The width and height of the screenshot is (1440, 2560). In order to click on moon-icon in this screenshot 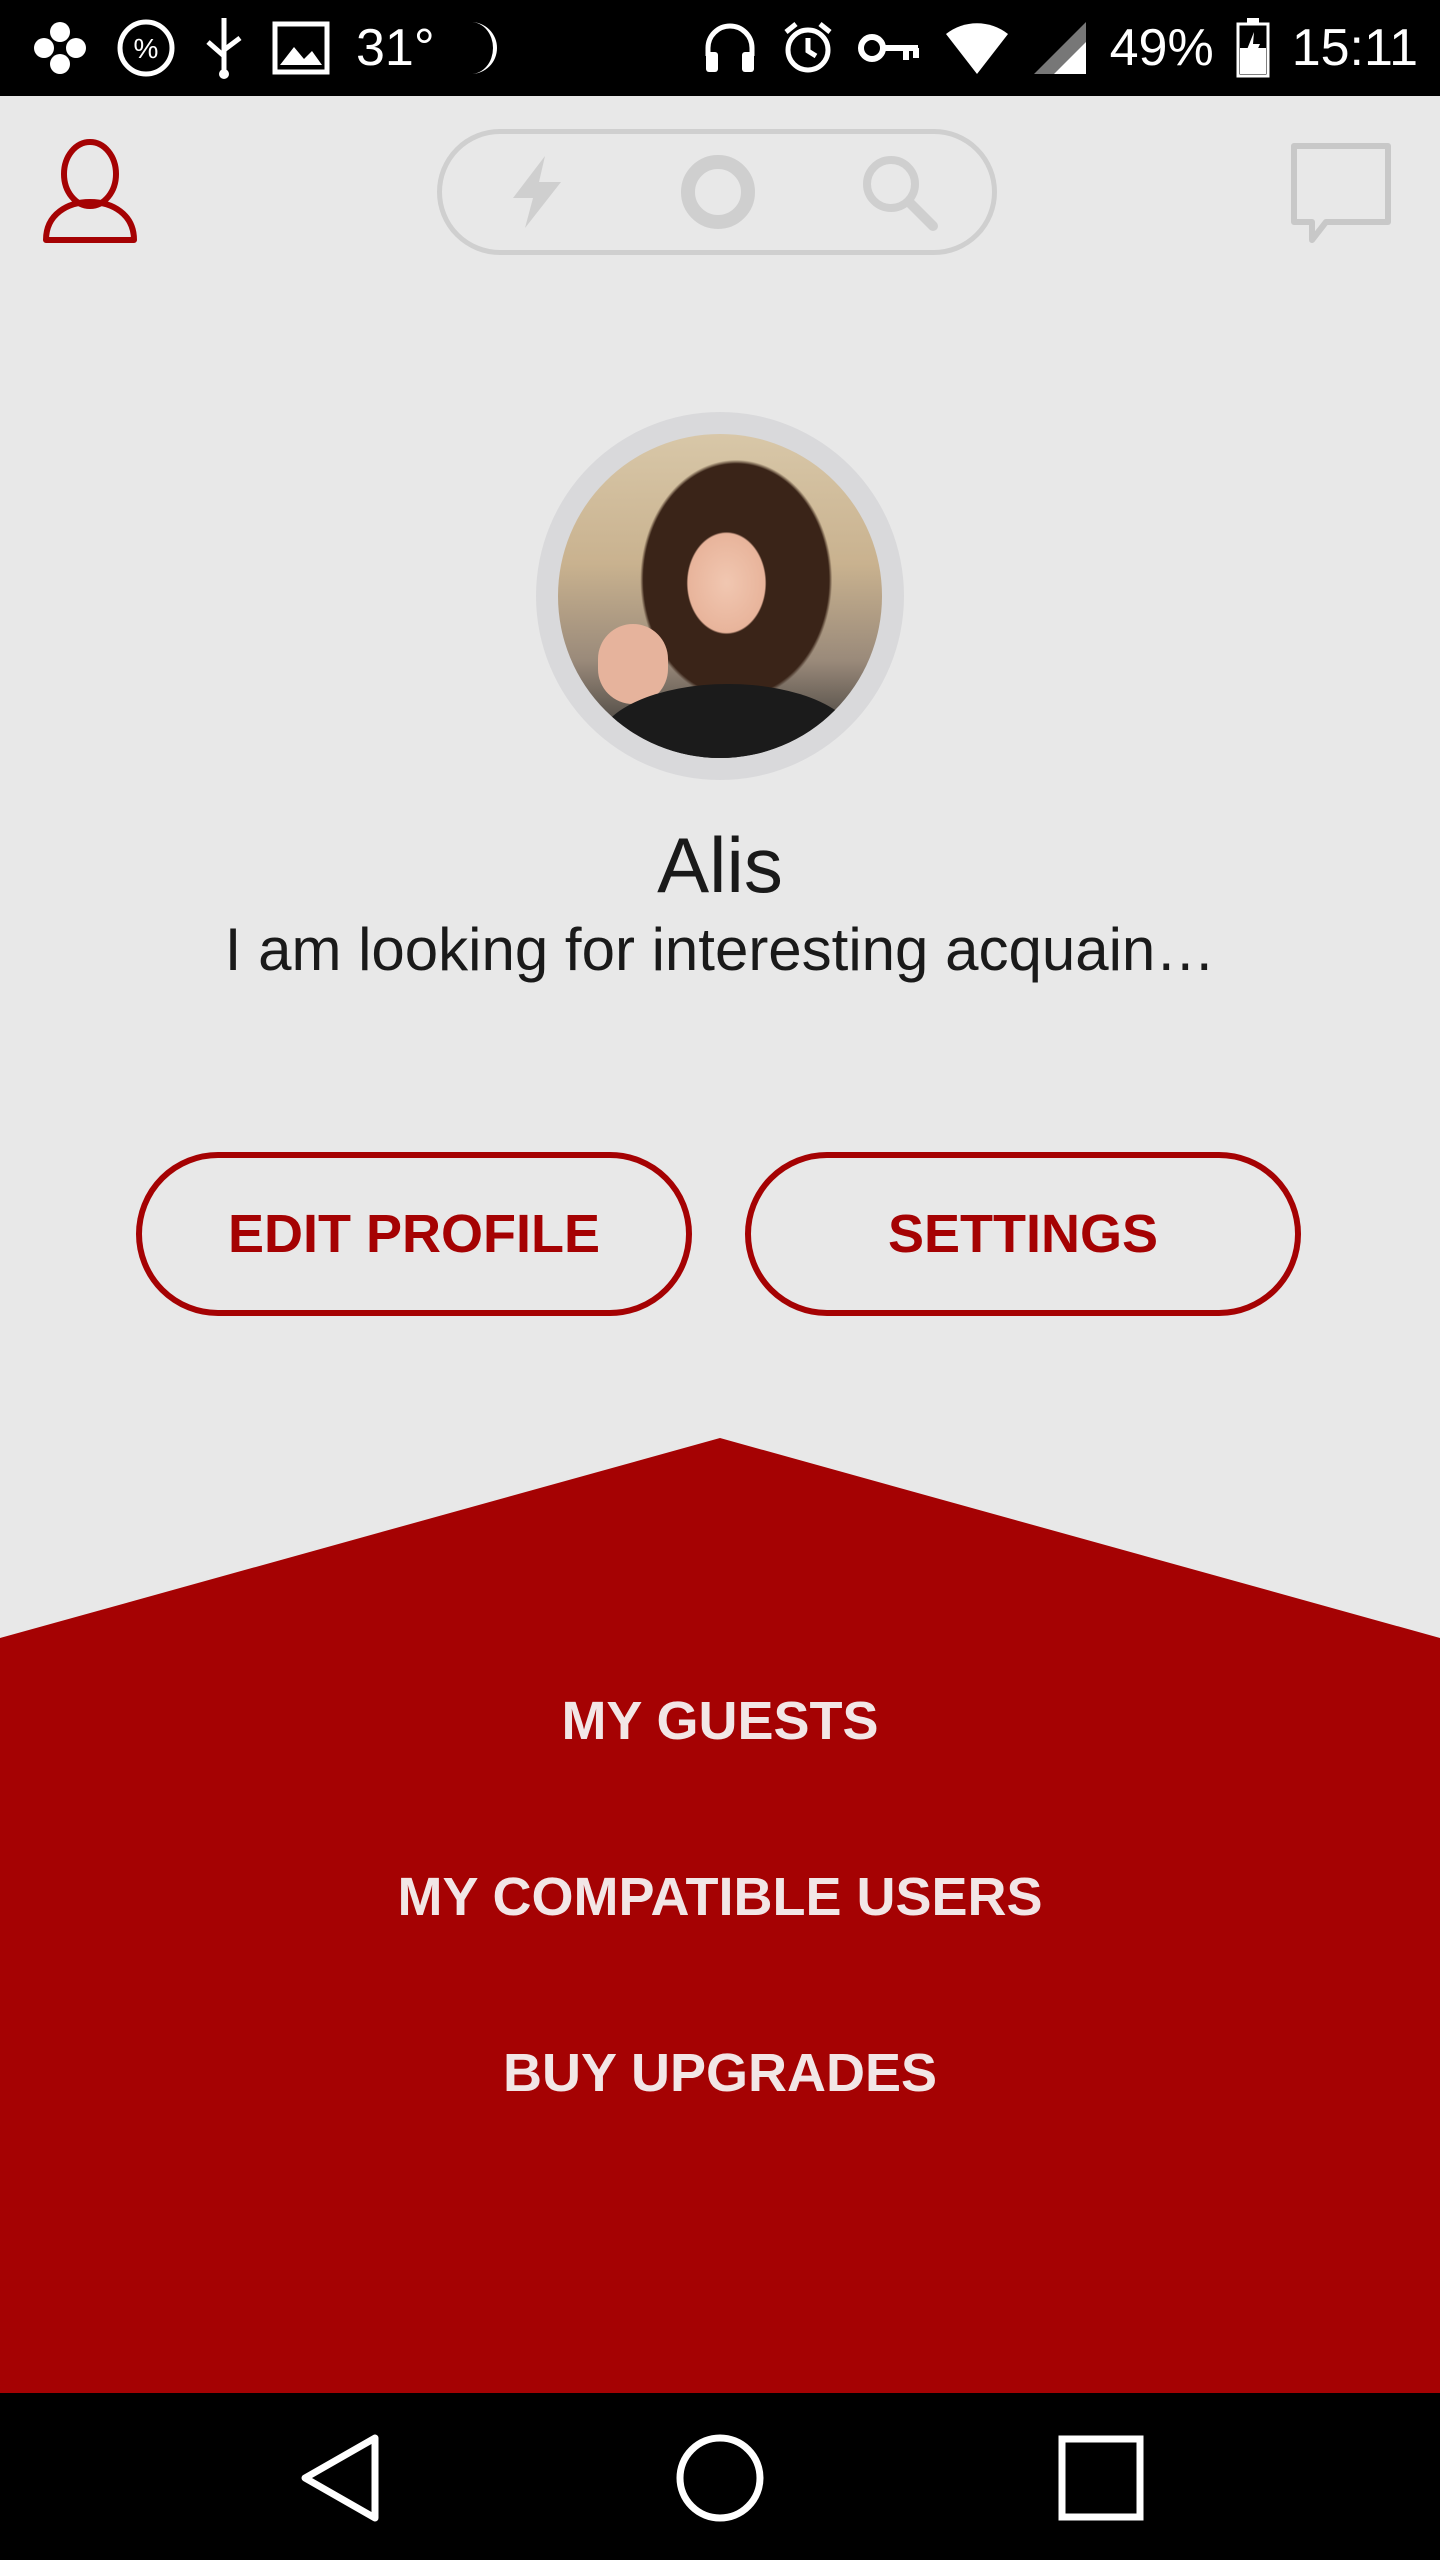, I will do `click(483, 48)`.